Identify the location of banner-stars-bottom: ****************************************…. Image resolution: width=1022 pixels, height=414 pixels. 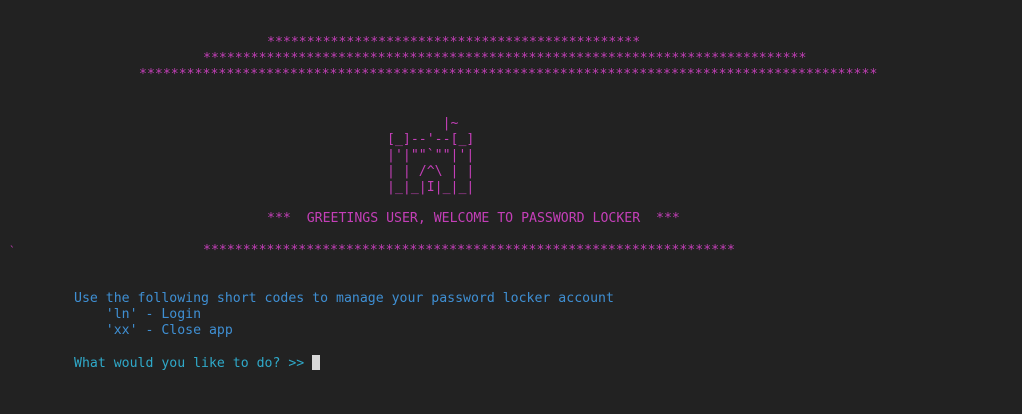
(469, 250).